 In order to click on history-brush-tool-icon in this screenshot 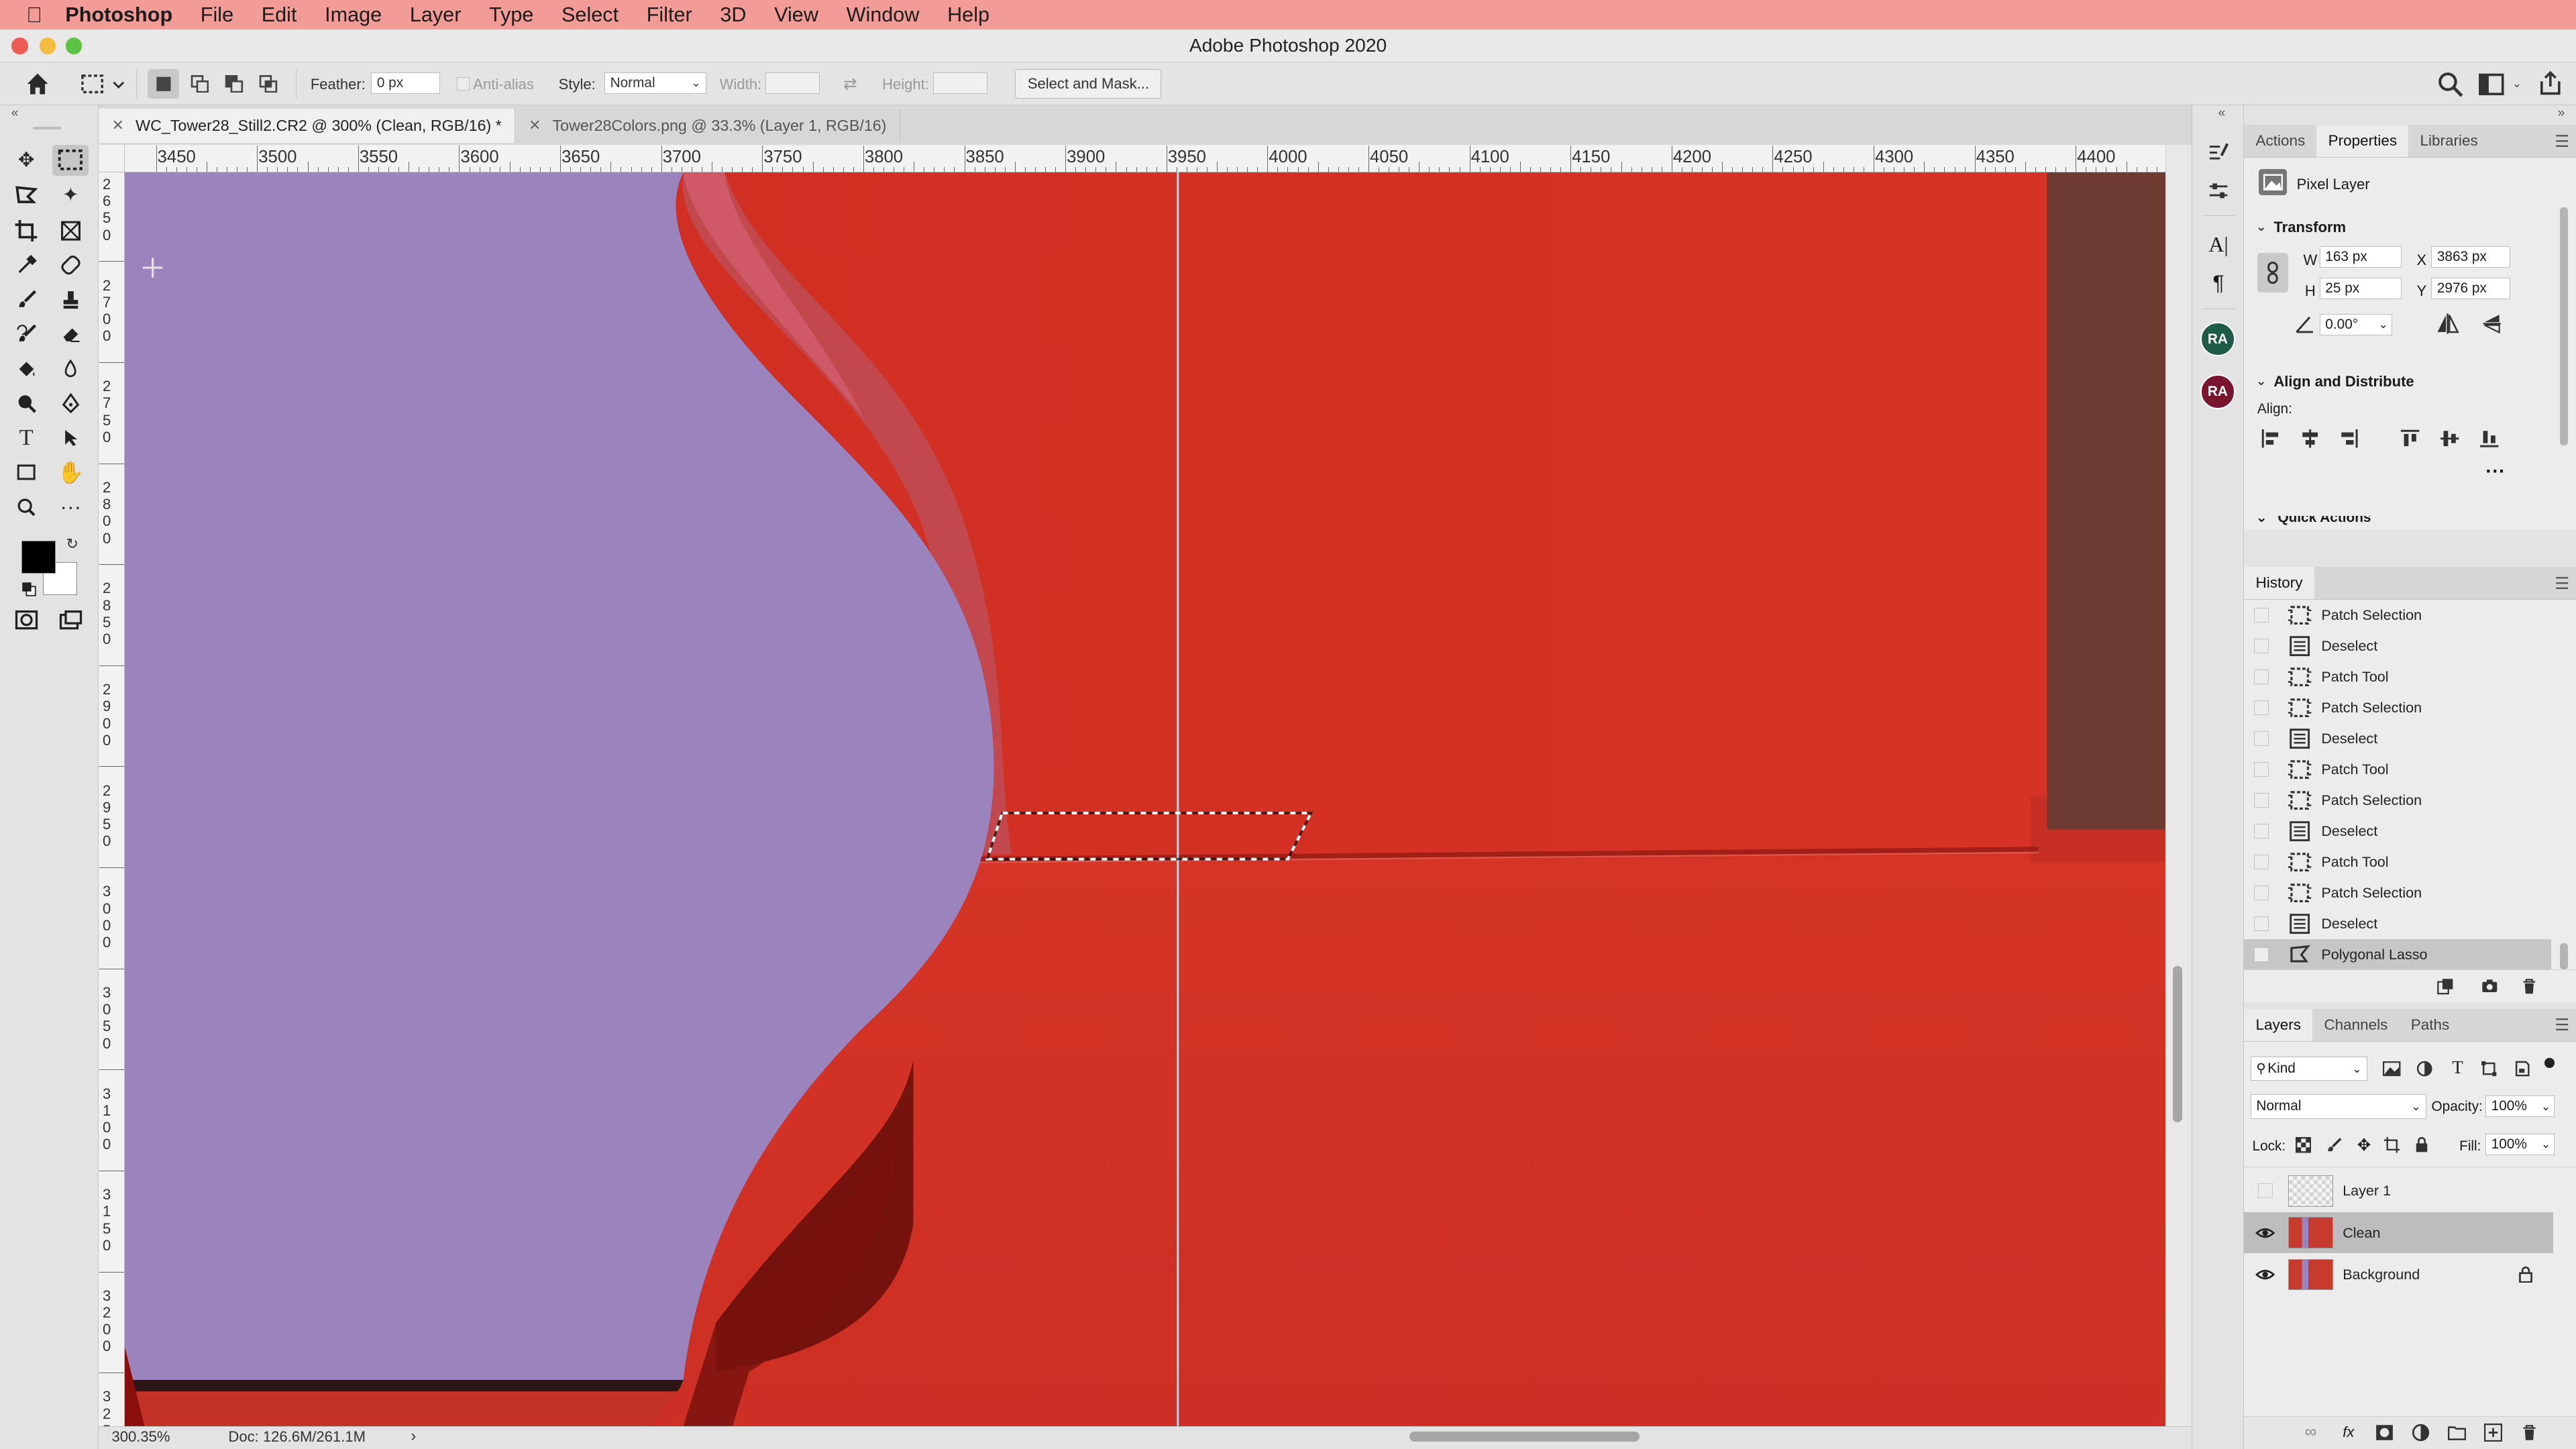, I will do `click(26, 334)`.